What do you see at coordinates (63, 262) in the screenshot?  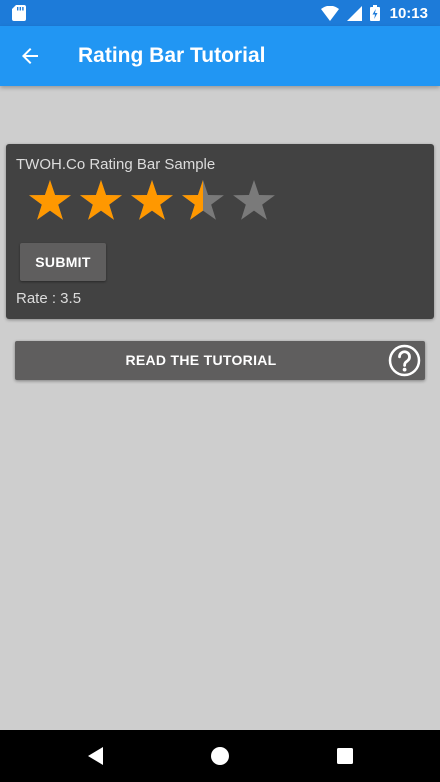 I see `submit-button: SUBMIT` at bounding box center [63, 262].